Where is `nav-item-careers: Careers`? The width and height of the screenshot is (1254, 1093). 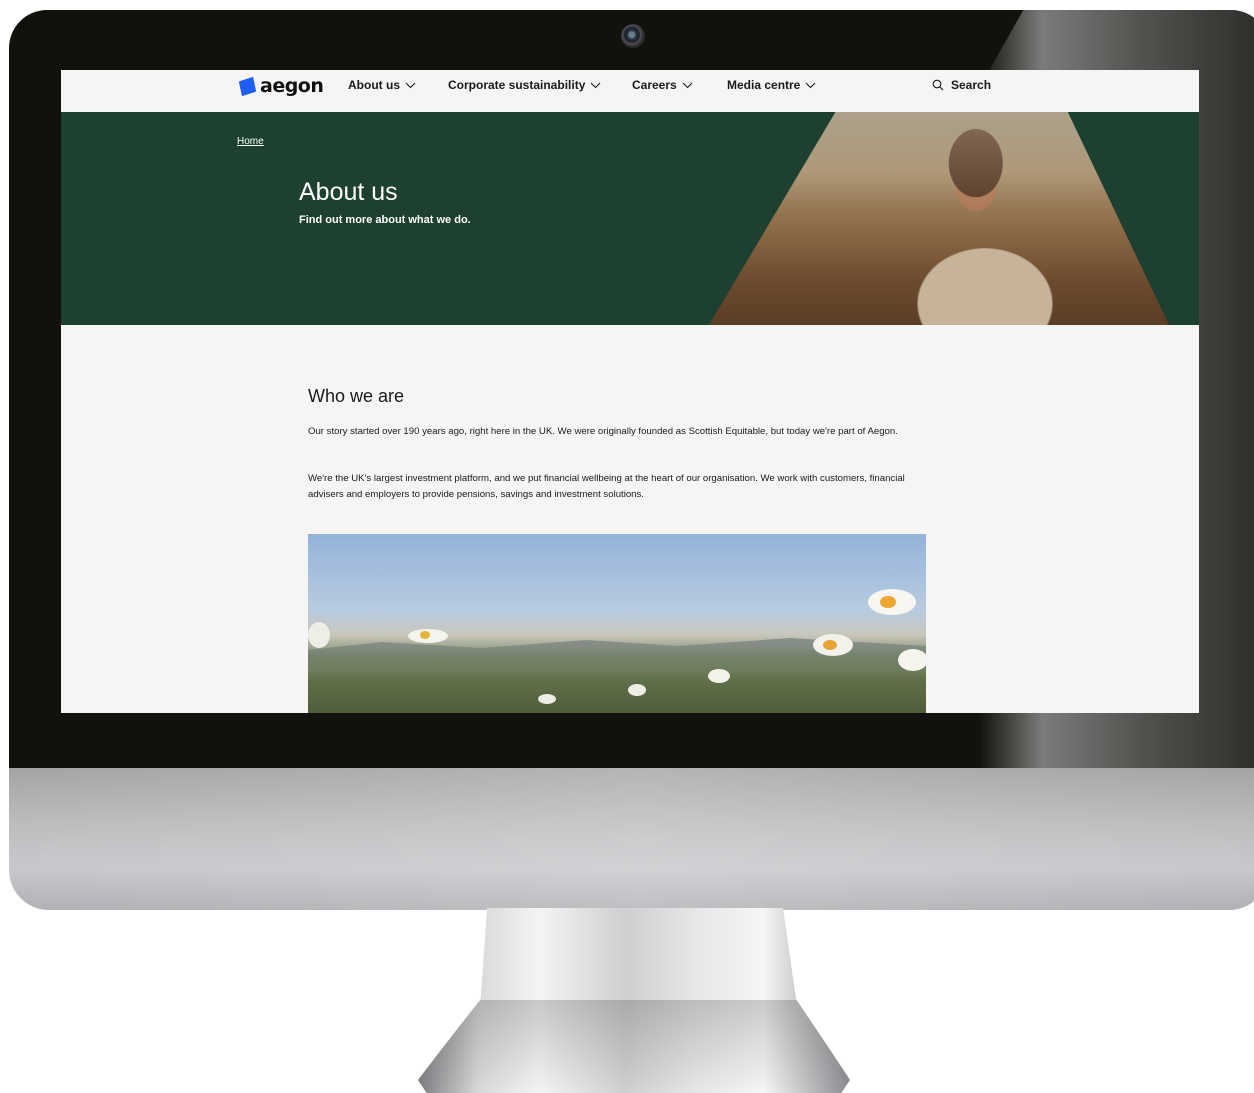
nav-item-careers: Careers is located at coordinates (662, 85).